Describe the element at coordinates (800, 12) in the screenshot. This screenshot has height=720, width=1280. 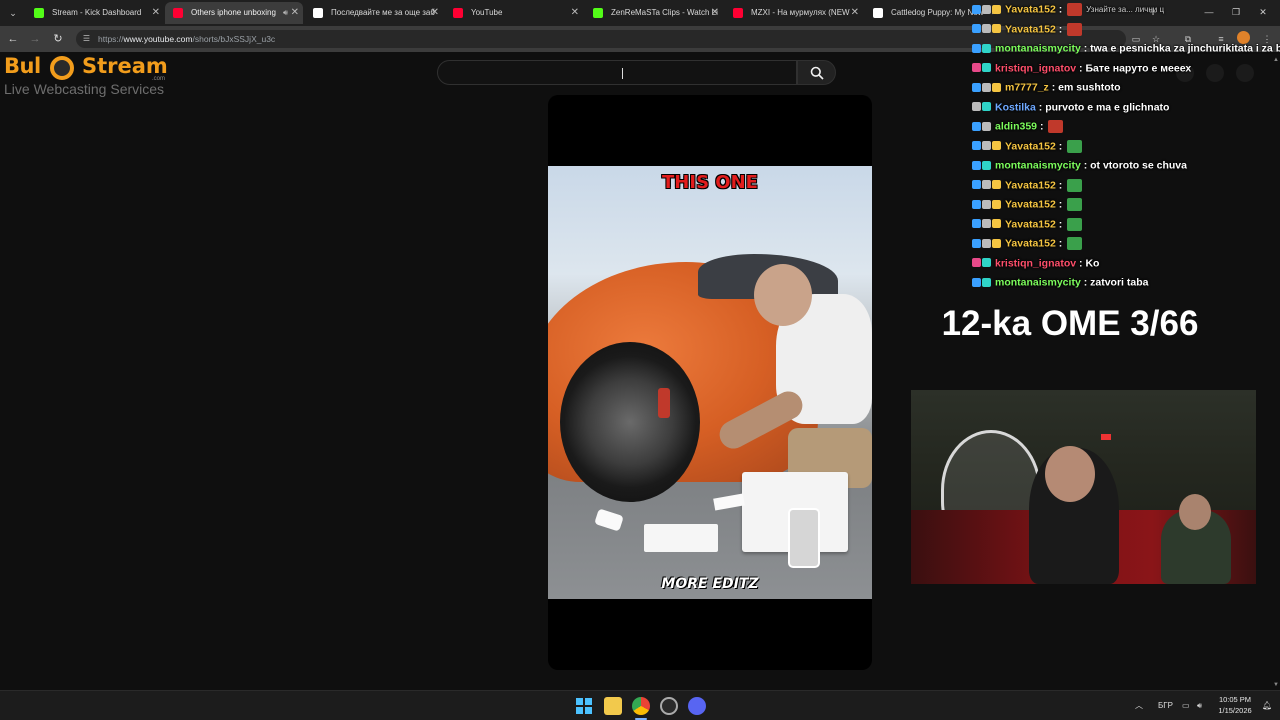
I see `tab-title: MZXI - На мурмулях (NEW` at that location.